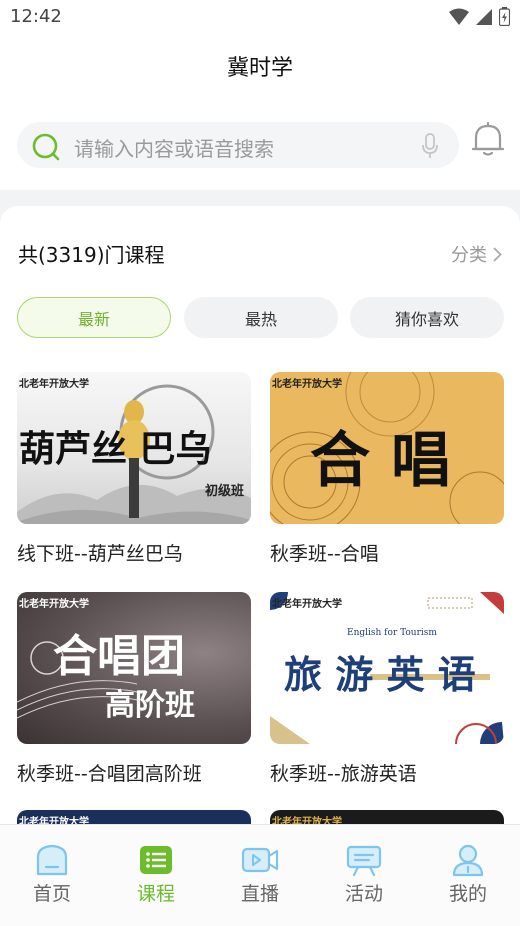 The image size is (520, 926). What do you see at coordinates (504, 16) in the screenshot?
I see `battery-icon` at bounding box center [504, 16].